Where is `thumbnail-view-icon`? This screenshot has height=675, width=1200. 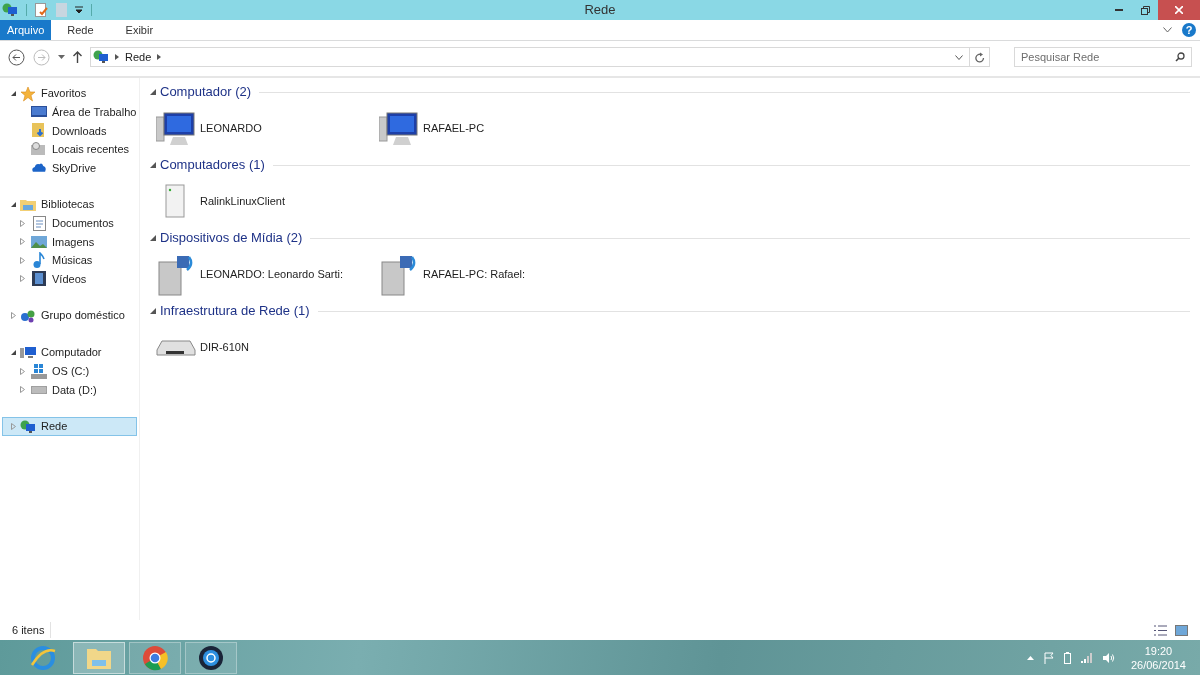 thumbnail-view-icon is located at coordinates (1181, 630).